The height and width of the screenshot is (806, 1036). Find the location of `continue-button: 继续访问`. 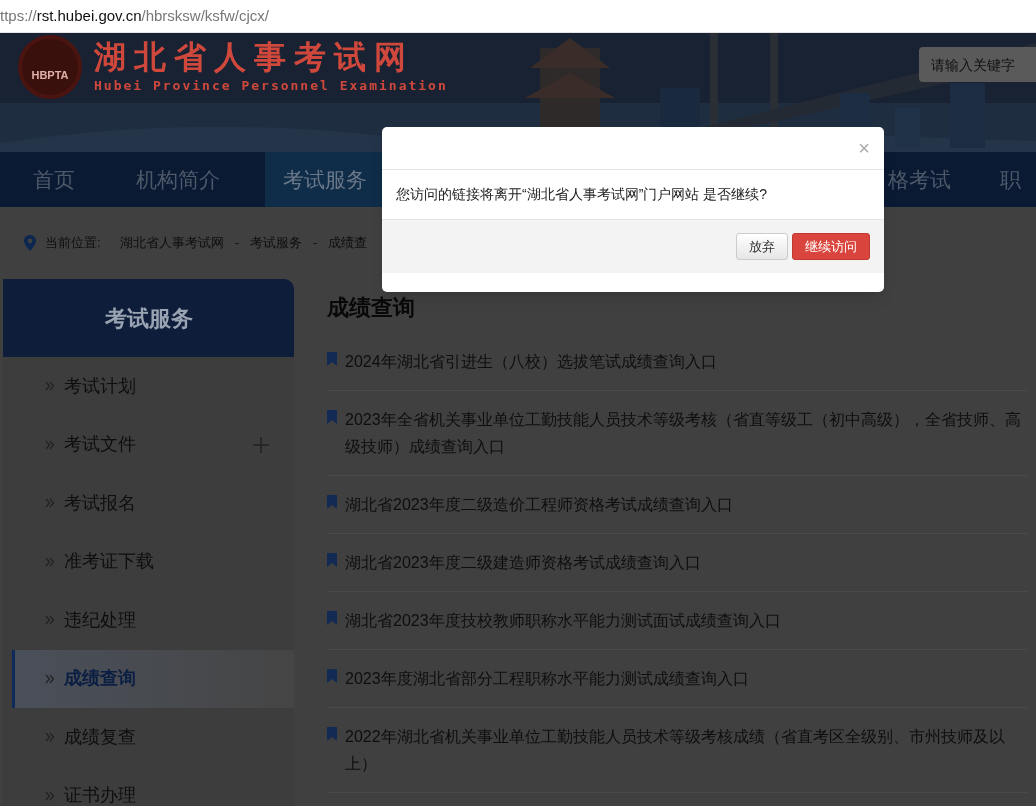

continue-button: 继续访问 is located at coordinates (831, 246).